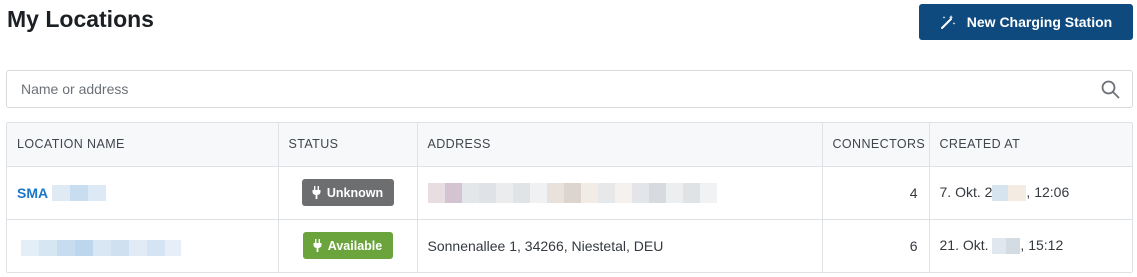 This screenshot has width=1137, height=277. Describe the element at coordinates (143, 192) in the screenshot. I see `location-name-cell: SMA` at that location.